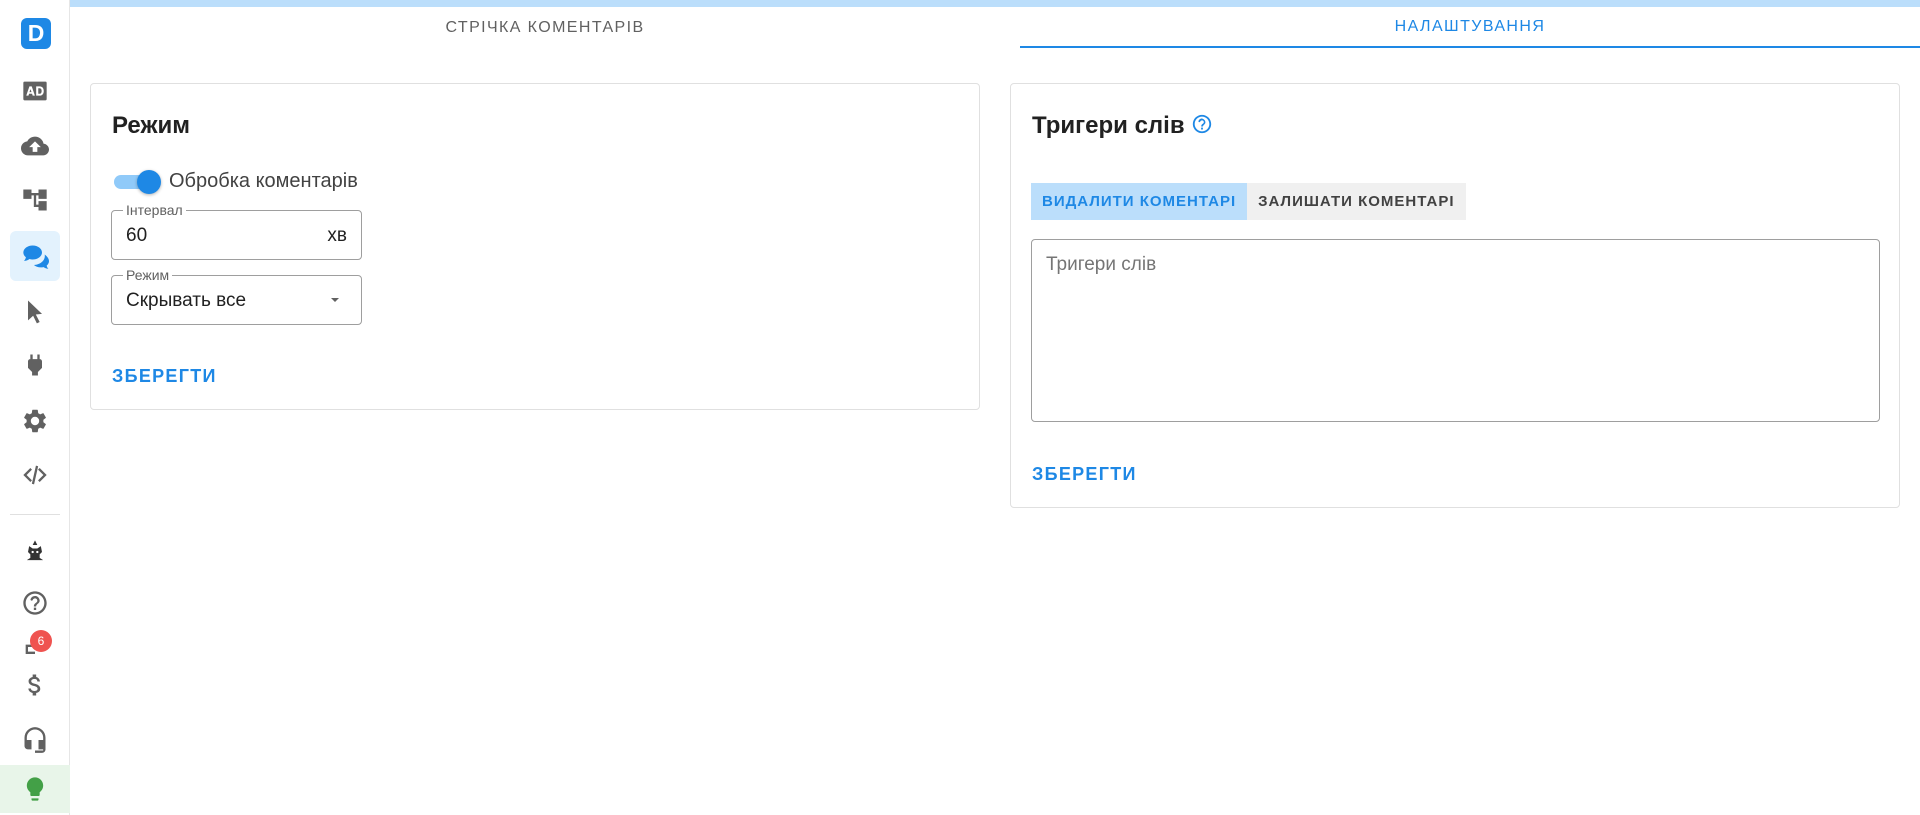  I want to click on mode-select-label: Режим, so click(148, 275).